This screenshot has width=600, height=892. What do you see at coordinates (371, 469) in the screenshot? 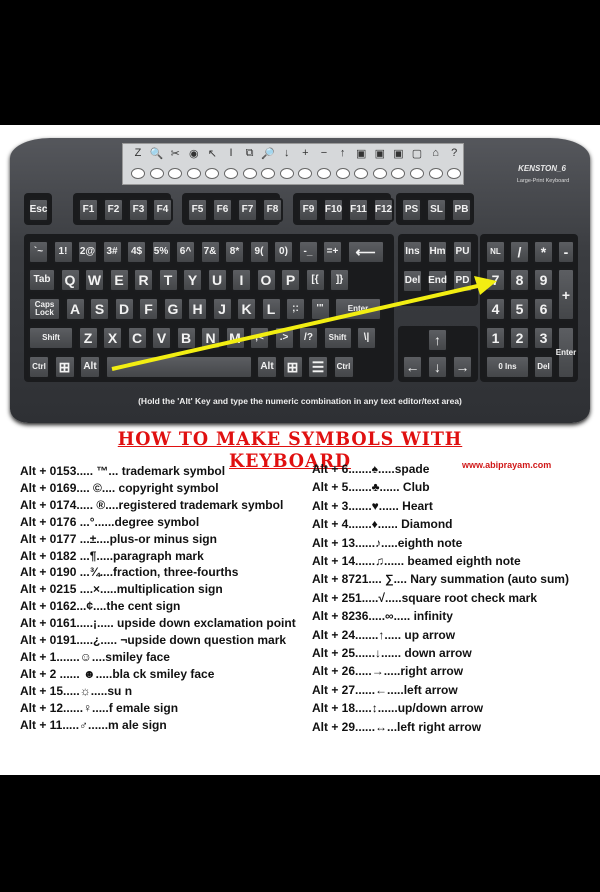
I see `symbol-list-item: Alt + 6.......♠.....spade` at bounding box center [371, 469].